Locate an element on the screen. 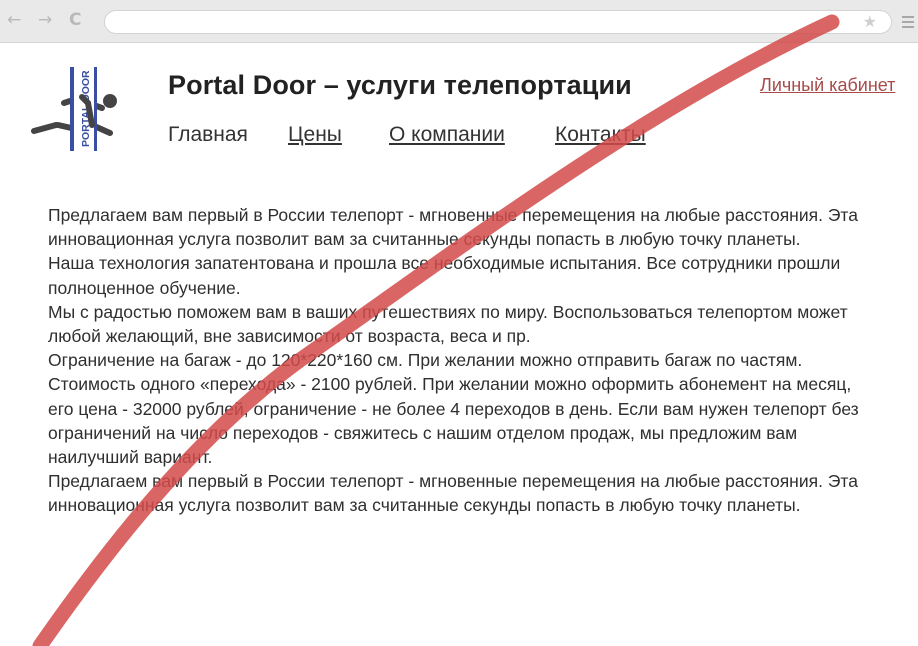 The image size is (918, 646). nav-item-about: О компании is located at coordinates (447, 135).